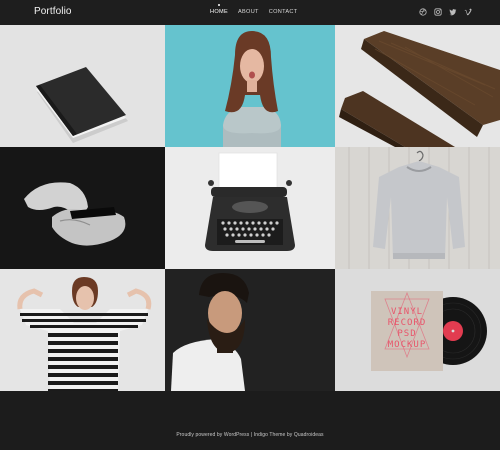 The width and height of the screenshot is (500, 450). I want to click on portfolio-item-black-notebook, so click(82, 86).